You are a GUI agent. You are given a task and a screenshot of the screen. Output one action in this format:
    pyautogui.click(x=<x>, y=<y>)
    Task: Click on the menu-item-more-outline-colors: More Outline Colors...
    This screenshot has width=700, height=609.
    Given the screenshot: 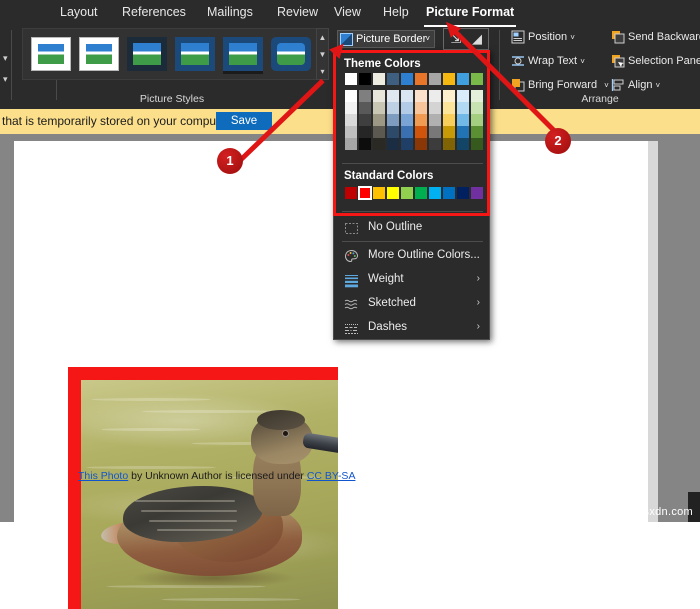 What is the action you would take?
    pyautogui.click(x=412, y=256)
    